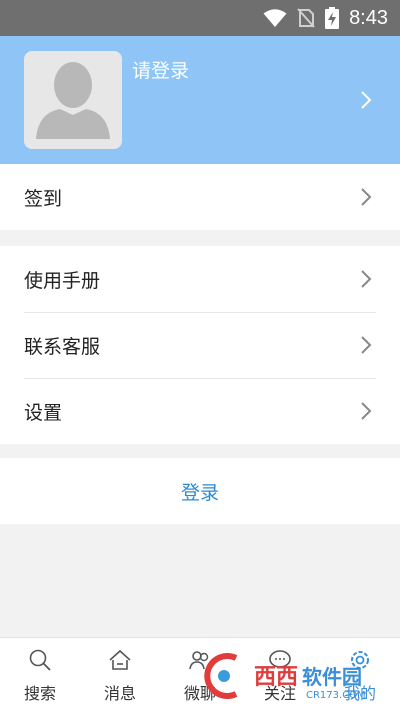 The image size is (400, 710). What do you see at coordinates (62, 346) in the screenshot?
I see `menu-item-label: 联系客服` at bounding box center [62, 346].